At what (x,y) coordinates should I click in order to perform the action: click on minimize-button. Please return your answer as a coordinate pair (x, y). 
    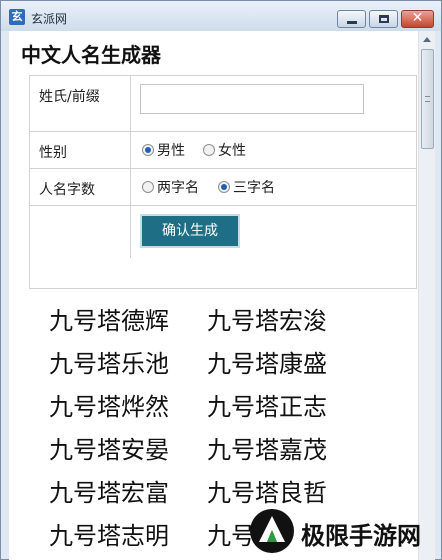
    Looking at the image, I should click on (351, 19).